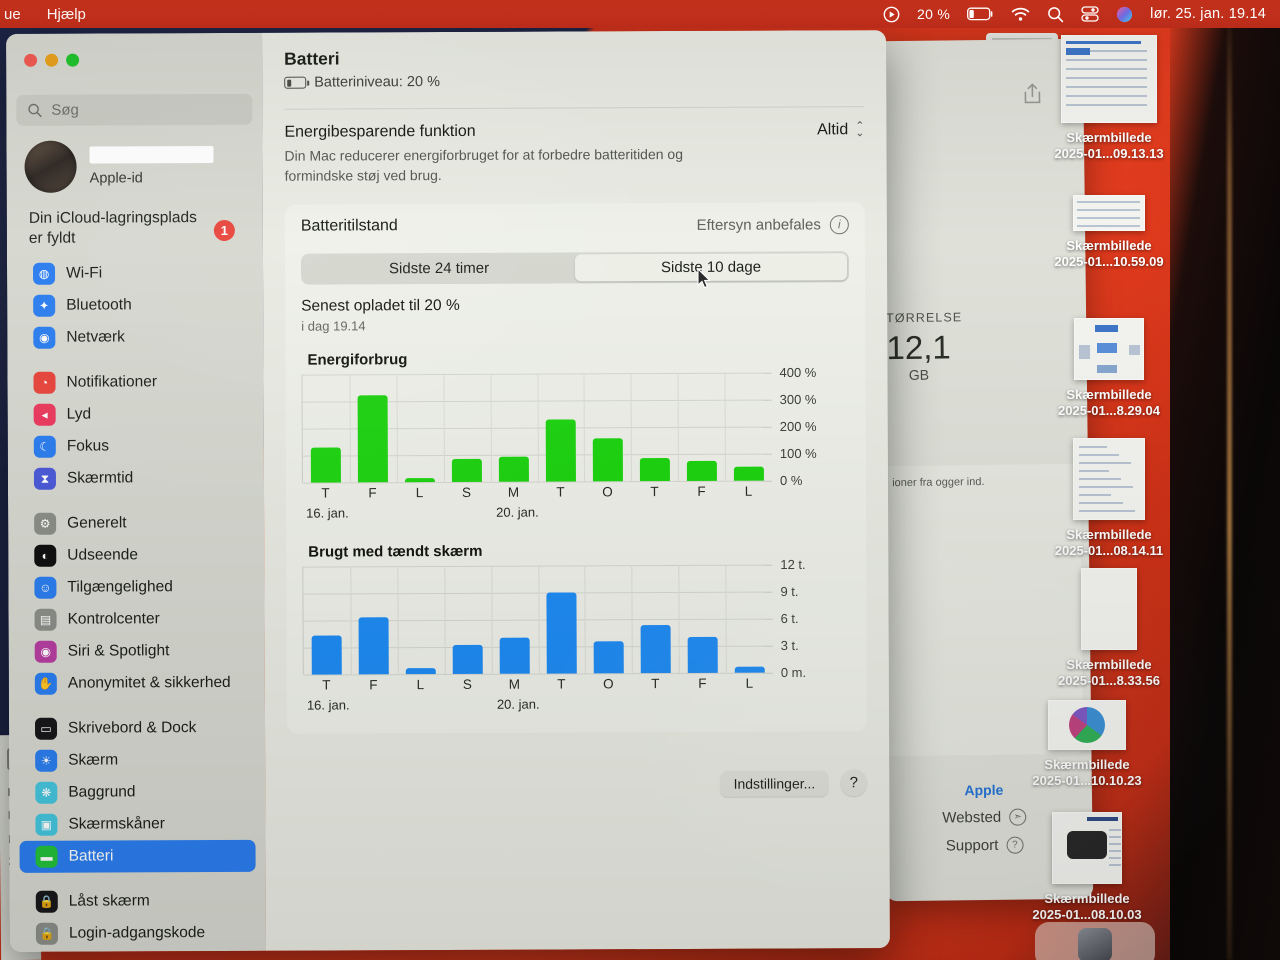  I want to click on sidebar-item-tilg-ngelighed: ☺ Tilgængelighed, so click(136, 587).